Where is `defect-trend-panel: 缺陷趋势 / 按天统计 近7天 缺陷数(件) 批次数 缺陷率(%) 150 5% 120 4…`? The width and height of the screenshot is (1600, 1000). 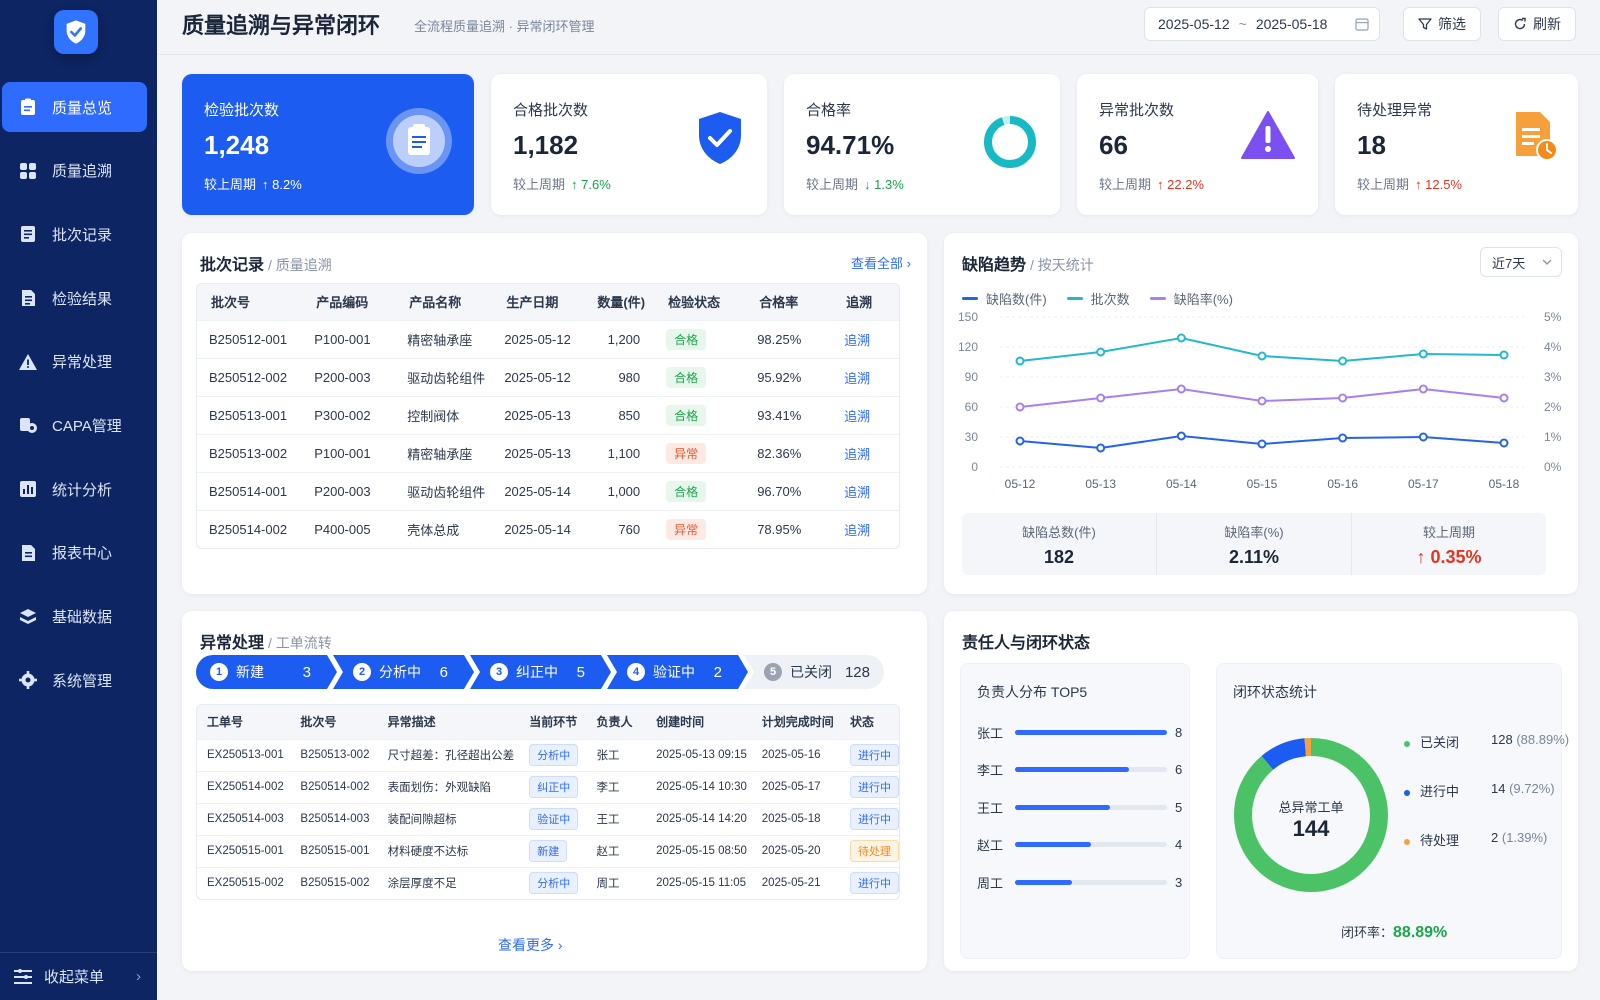
defect-trend-panel: 缺陷趋势 / 按天统计 近7天 缺陷数(件) 批次数 缺陷率(%) 150 5% 120 4… is located at coordinates (1261, 413).